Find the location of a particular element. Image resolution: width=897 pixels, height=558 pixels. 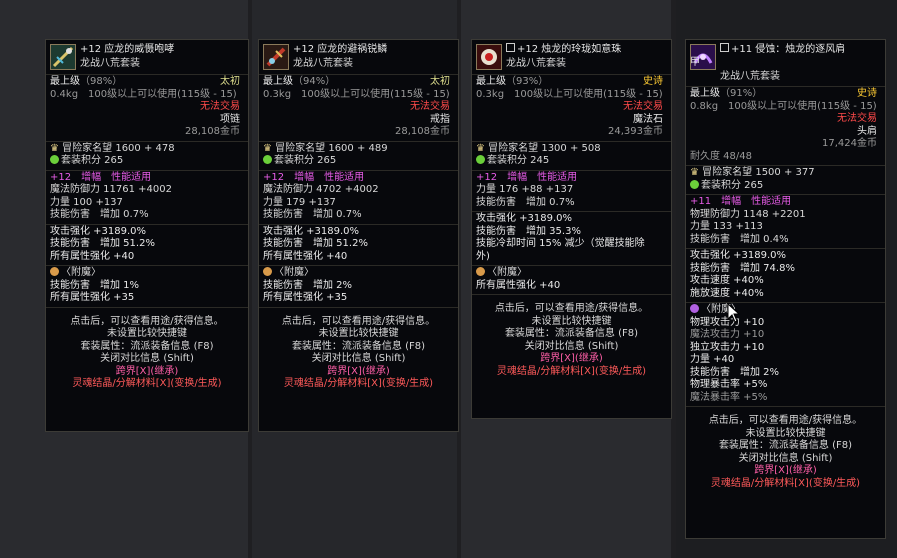

footer-hint: 关闭对比信息 (Shift) is located at coordinates (785, 458).